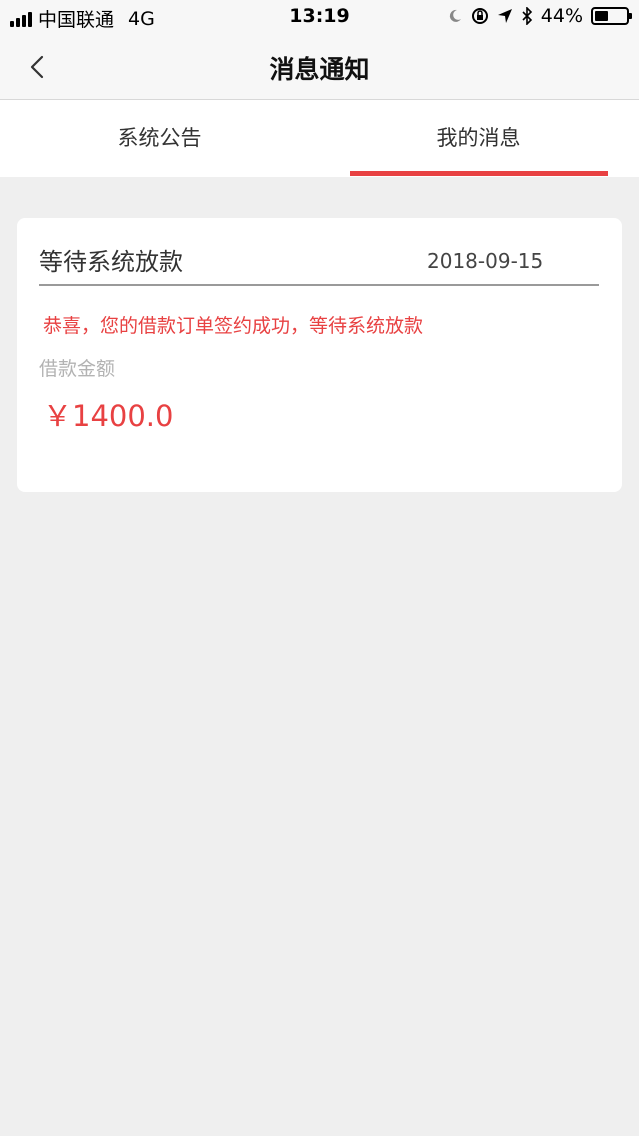 This screenshot has height=1136, width=639. Describe the element at coordinates (319, 17) in the screenshot. I see `status-bar: 中国联通 4G 13:19 44%` at that location.